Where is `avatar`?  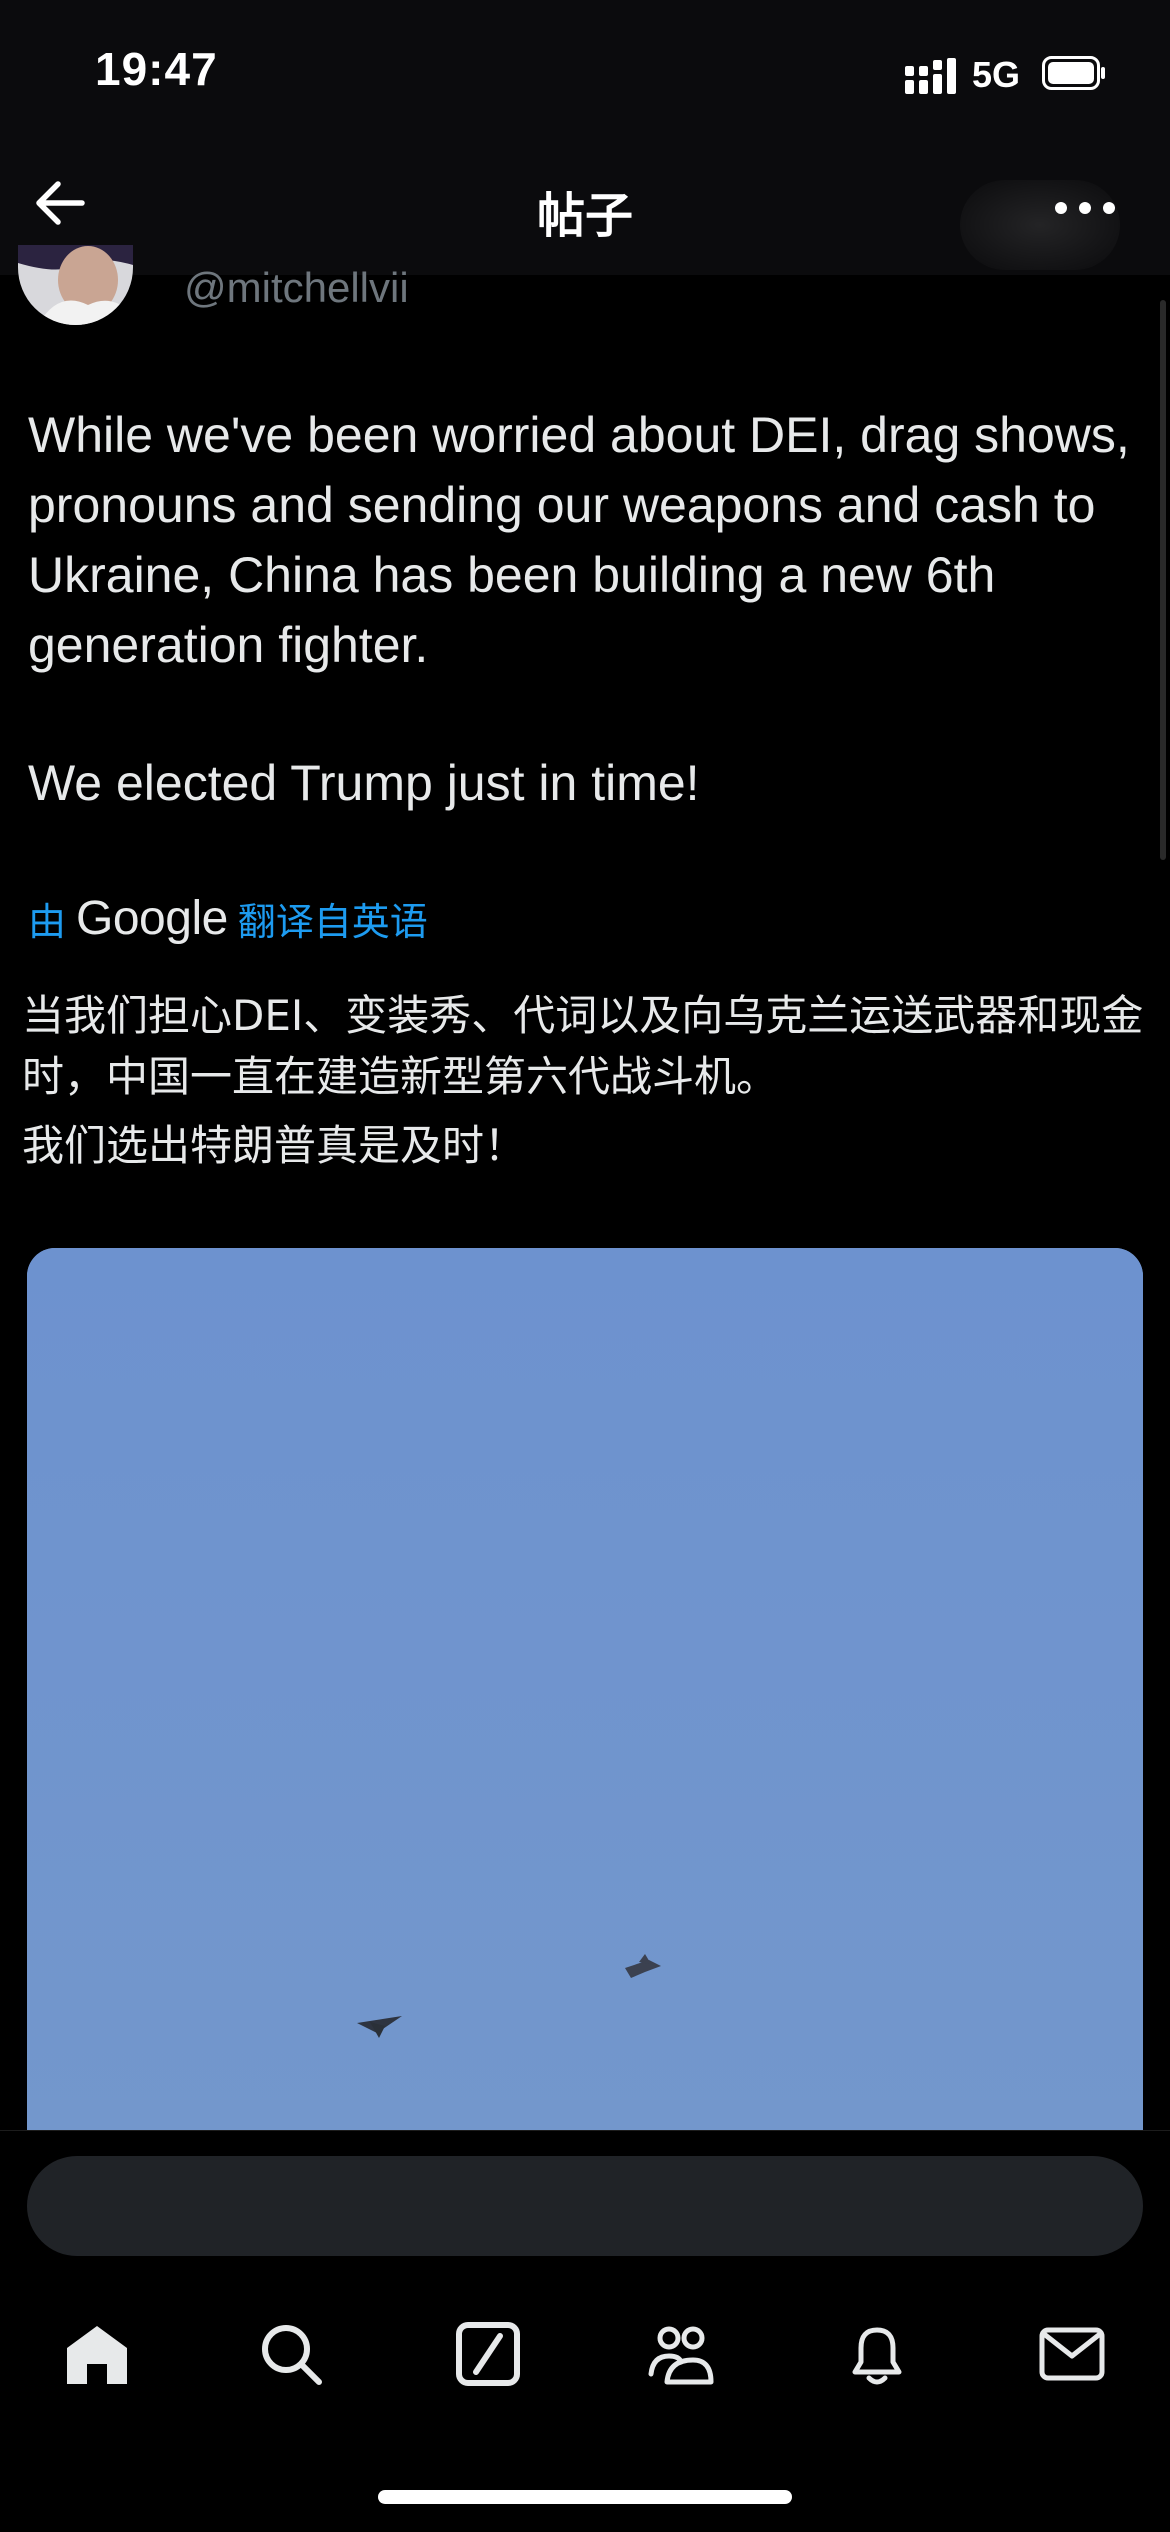 avatar is located at coordinates (75, 285).